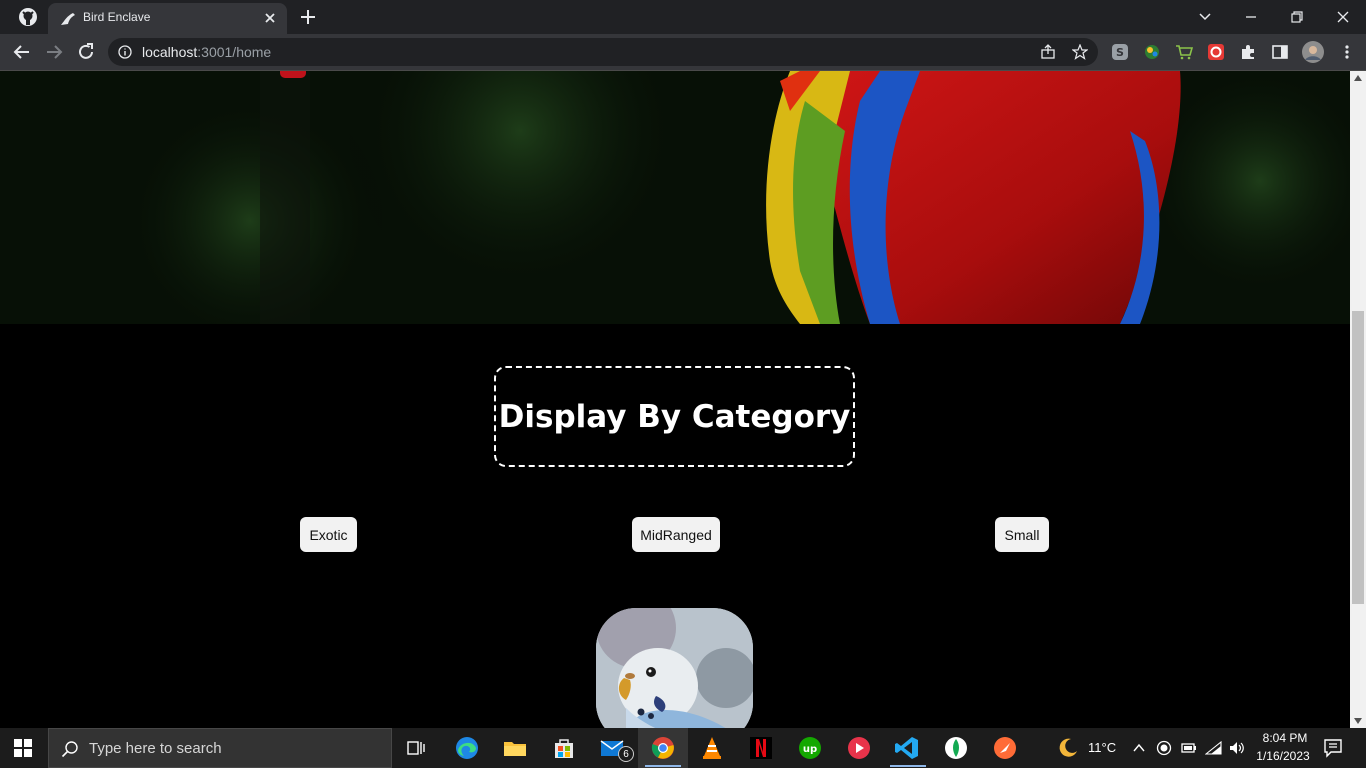 This screenshot has width=1366, height=768. Describe the element at coordinates (170, 52) in the screenshot. I see `url-host: localhost` at that location.